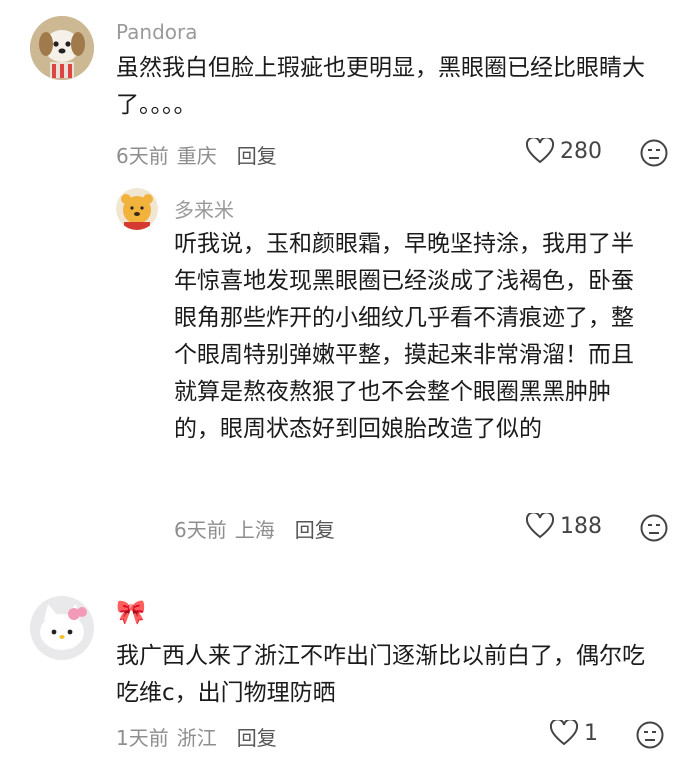 The height and width of the screenshot is (770, 690). What do you see at coordinates (581, 526) in the screenshot?
I see `like-count: 188` at bounding box center [581, 526].